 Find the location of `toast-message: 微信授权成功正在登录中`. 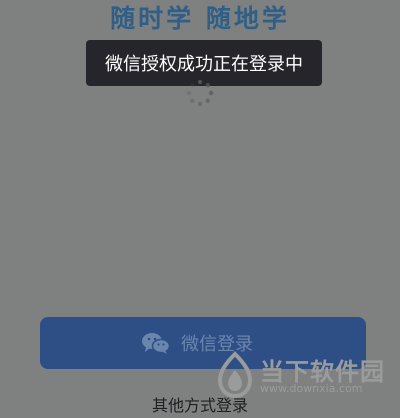

toast-message: 微信授权成功正在登录中 is located at coordinates (204, 64).